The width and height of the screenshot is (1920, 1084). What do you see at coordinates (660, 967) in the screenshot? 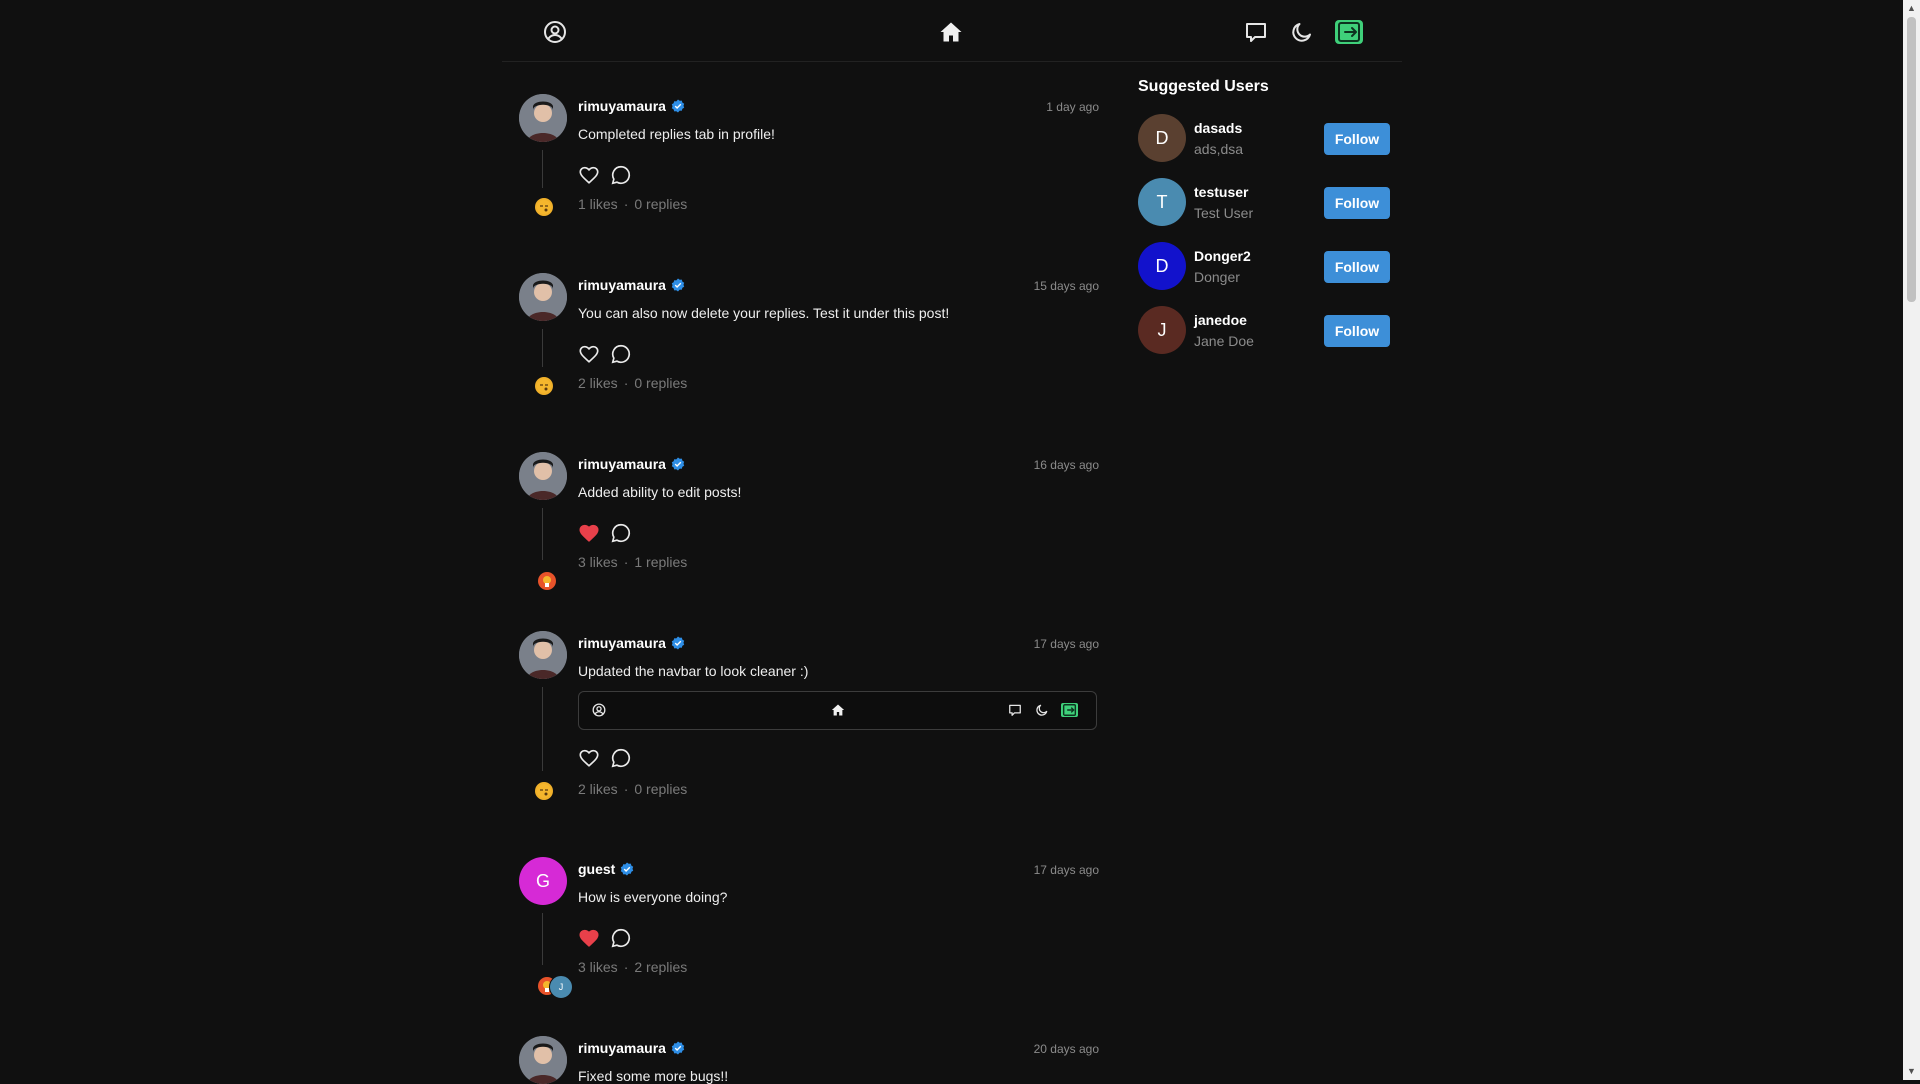
I see `replies-count: 2 replies` at bounding box center [660, 967].